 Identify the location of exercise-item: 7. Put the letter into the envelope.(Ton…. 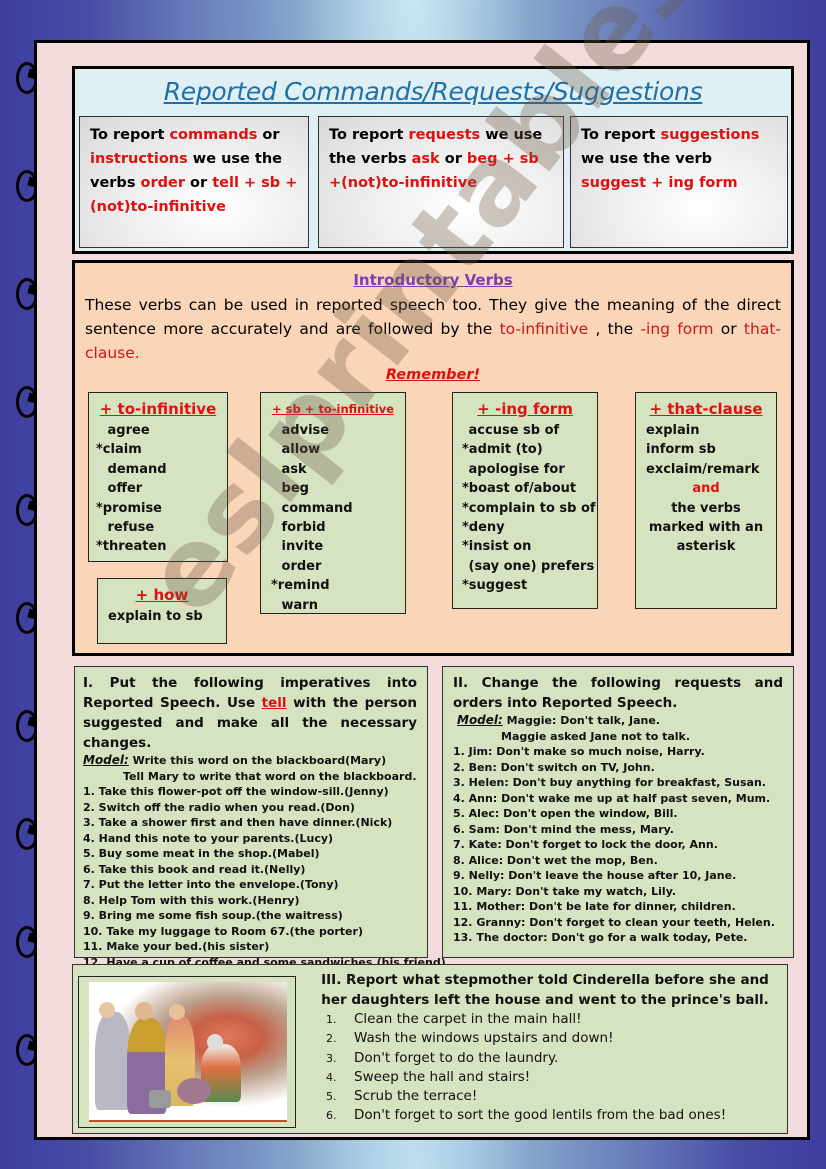
(211, 884).